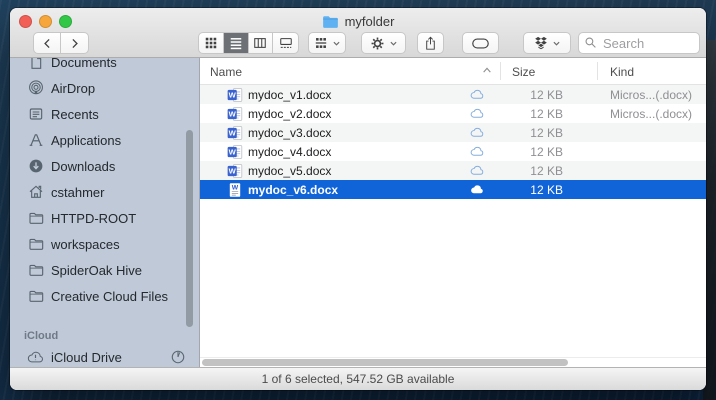  What do you see at coordinates (74, 43) in the screenshot?
I see `forward-button` at bounding box center [74, 43].